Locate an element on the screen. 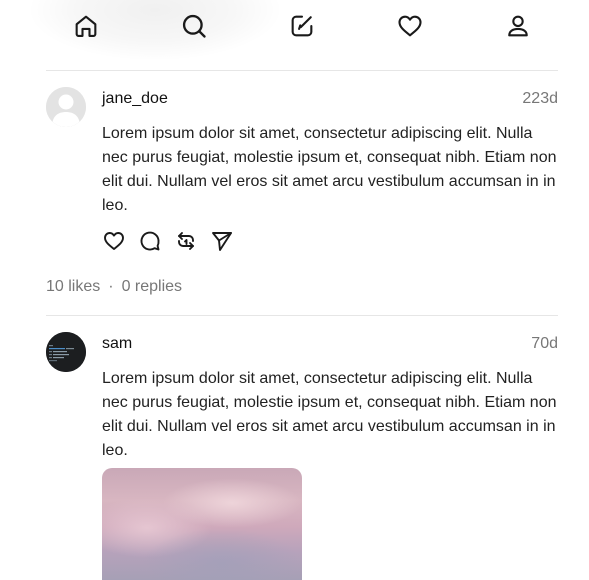  default-avatar-icon is located at coordinates (66, 107).